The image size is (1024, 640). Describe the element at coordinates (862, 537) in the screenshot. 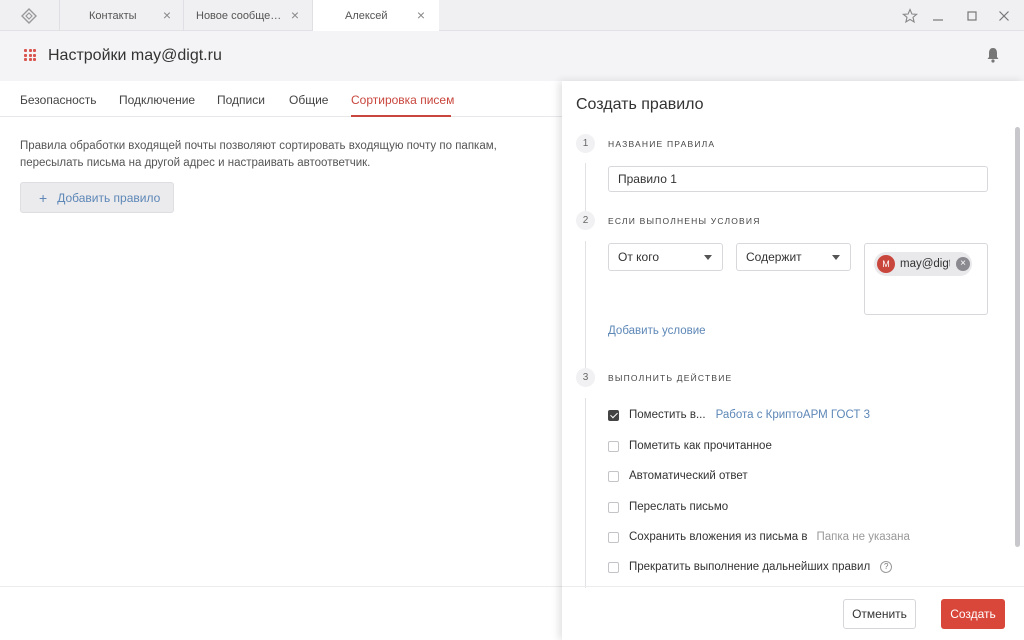

I see `folder-not-set-text: Папка не указана` at that location.